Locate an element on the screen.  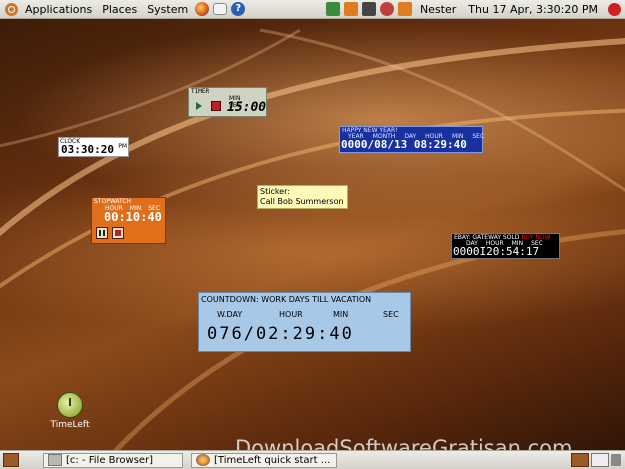
menu-places: Places is located at coordinates (119, 9).